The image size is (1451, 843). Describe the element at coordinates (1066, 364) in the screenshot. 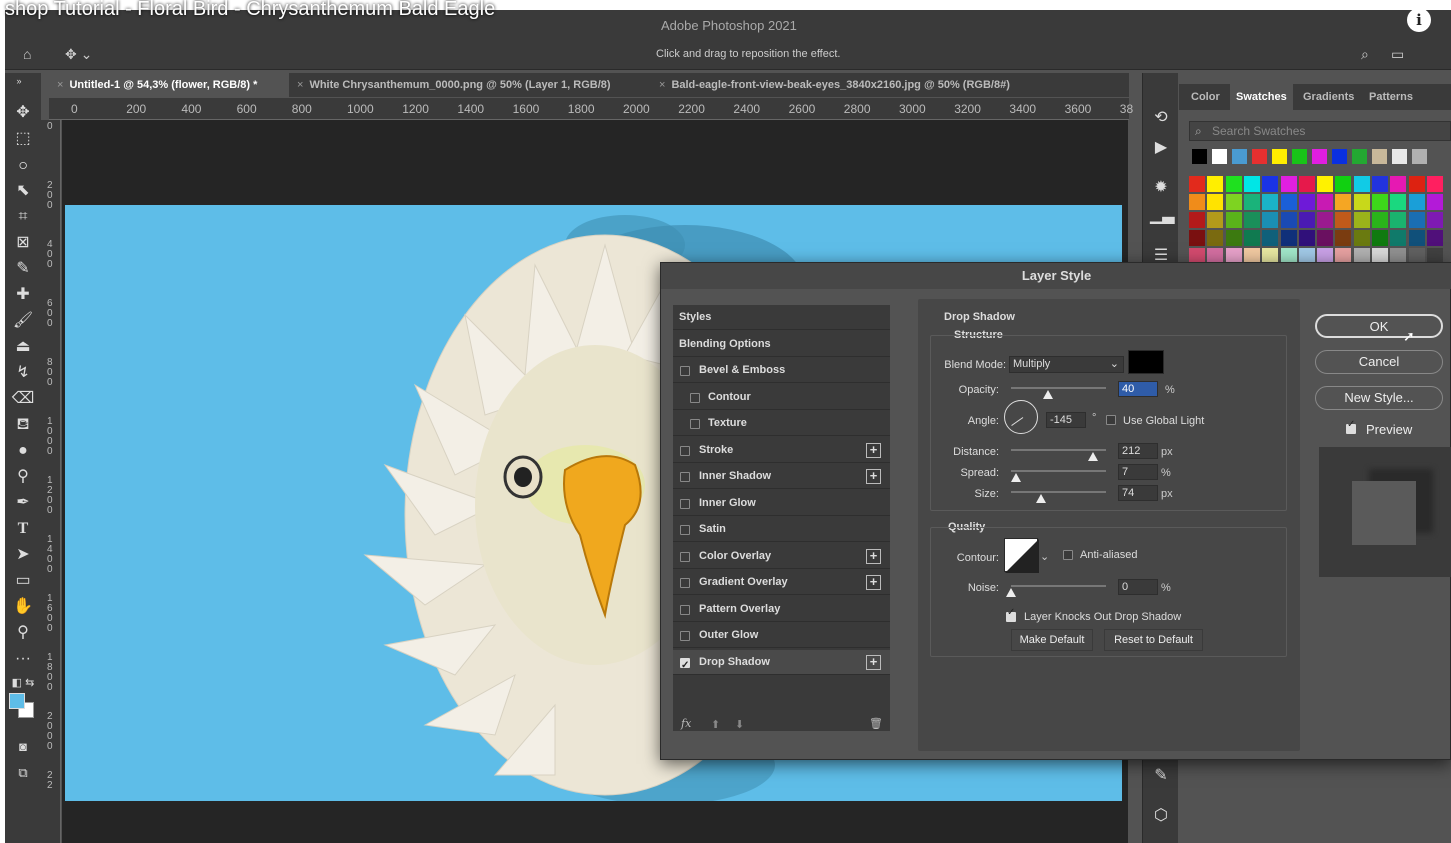

I see `blend-mode-select: Multiply ⌄` at that location.